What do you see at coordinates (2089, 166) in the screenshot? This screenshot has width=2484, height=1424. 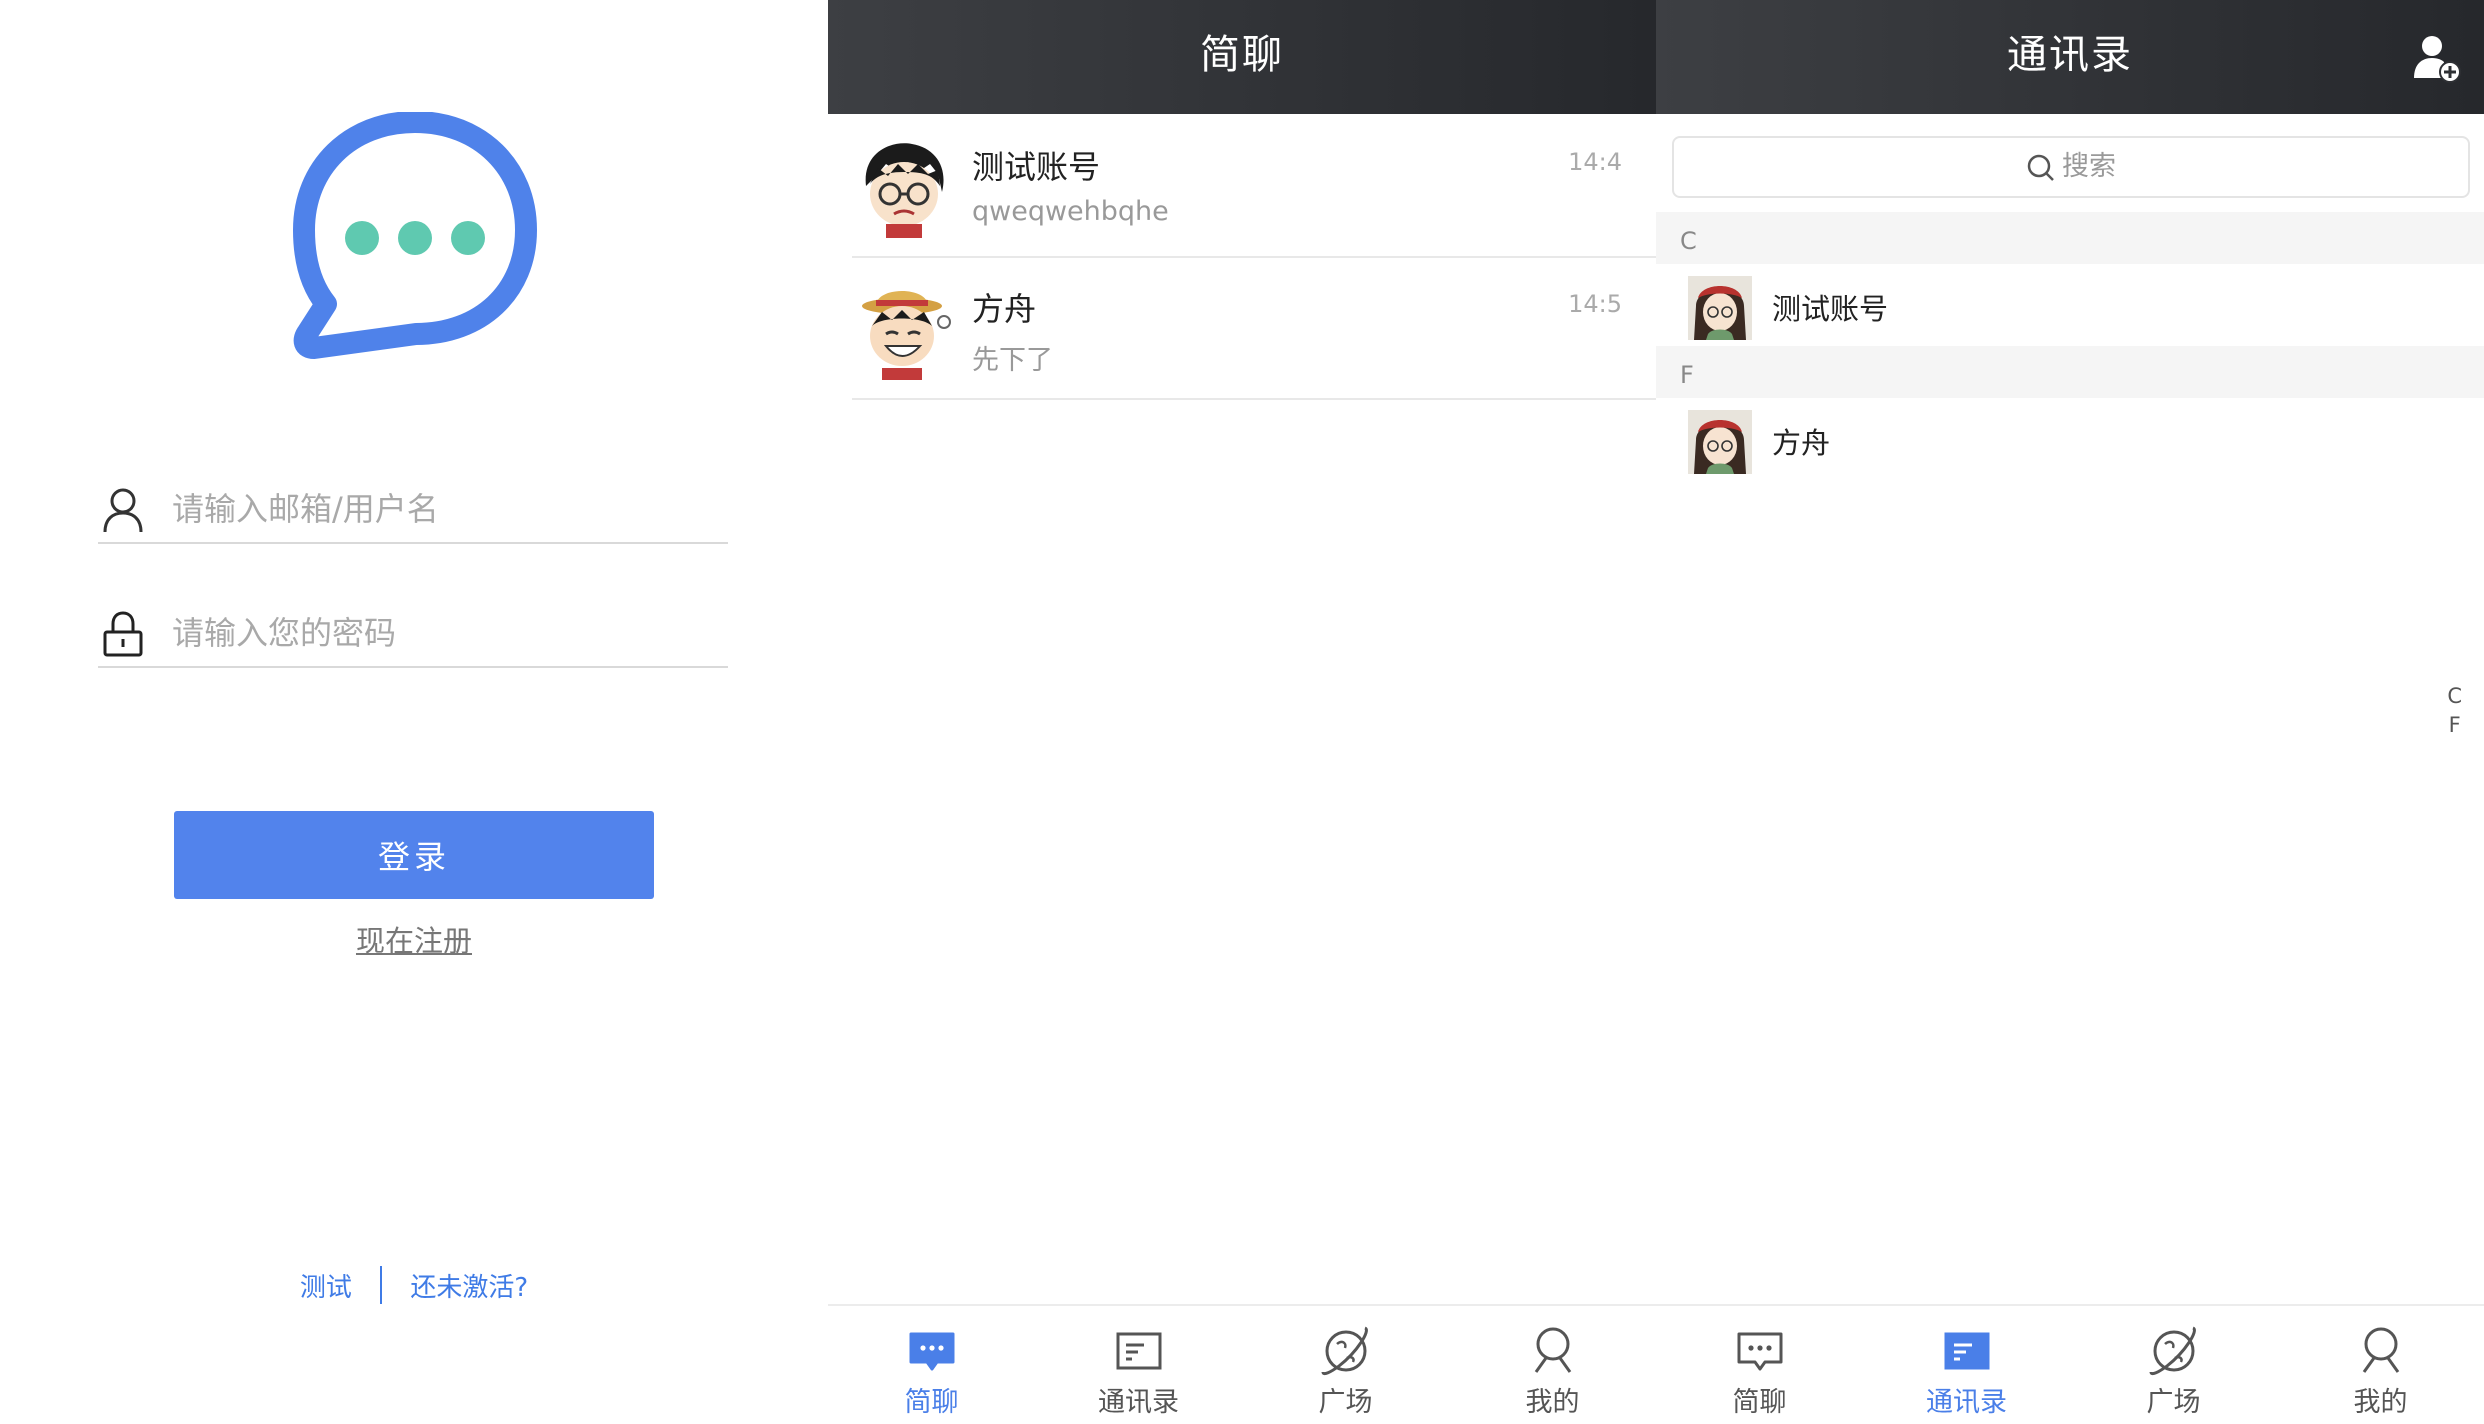 I see `search-placeholder: 搜索` at bounding box center [2089, 166].